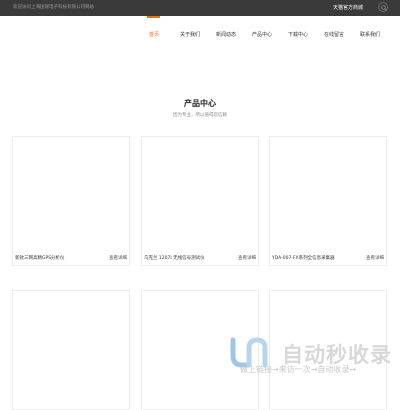  I want to click on main-nav: 首页 关于我们 新闻动态 产品中心 下载中心 在线留言 联系我们, so click(200, 33).